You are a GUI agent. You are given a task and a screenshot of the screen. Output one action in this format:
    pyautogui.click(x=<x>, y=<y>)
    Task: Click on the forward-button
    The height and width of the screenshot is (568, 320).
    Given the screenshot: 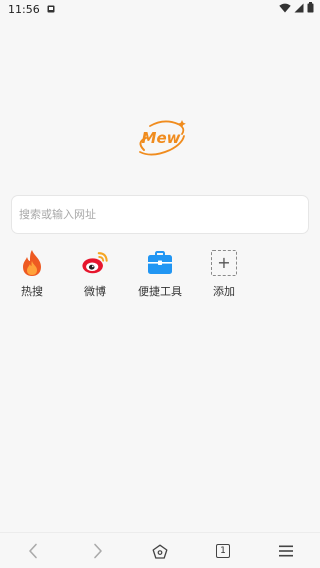 What is the action you would take?
    pyautogui.click(x=98, y=550)
    